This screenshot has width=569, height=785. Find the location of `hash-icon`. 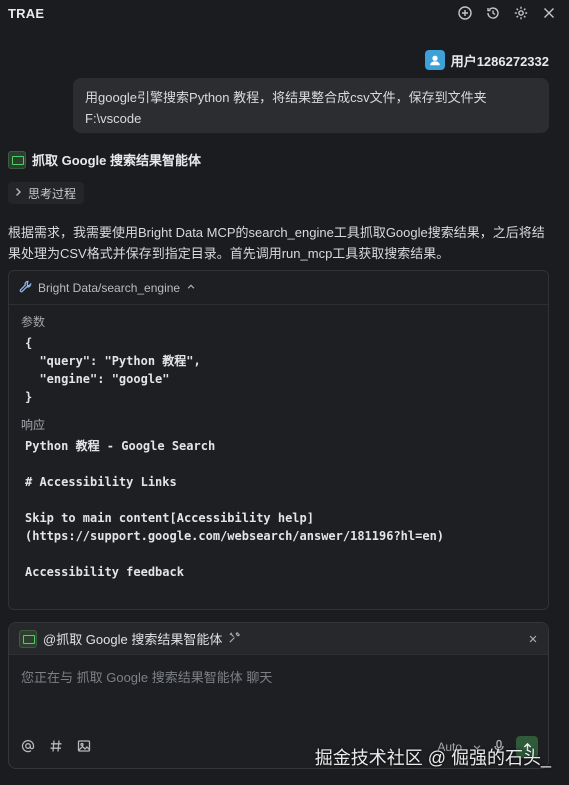

hash-icon is located at coordinates (56, 747).